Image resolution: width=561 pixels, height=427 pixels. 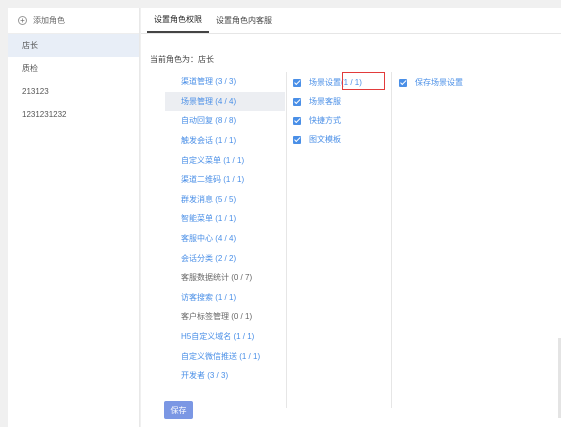 What do you see at coordinates (225, 258) in the screenshot?
I see `module-item: 会话分类 (2 / 2)` at bounding box center [225, 258].